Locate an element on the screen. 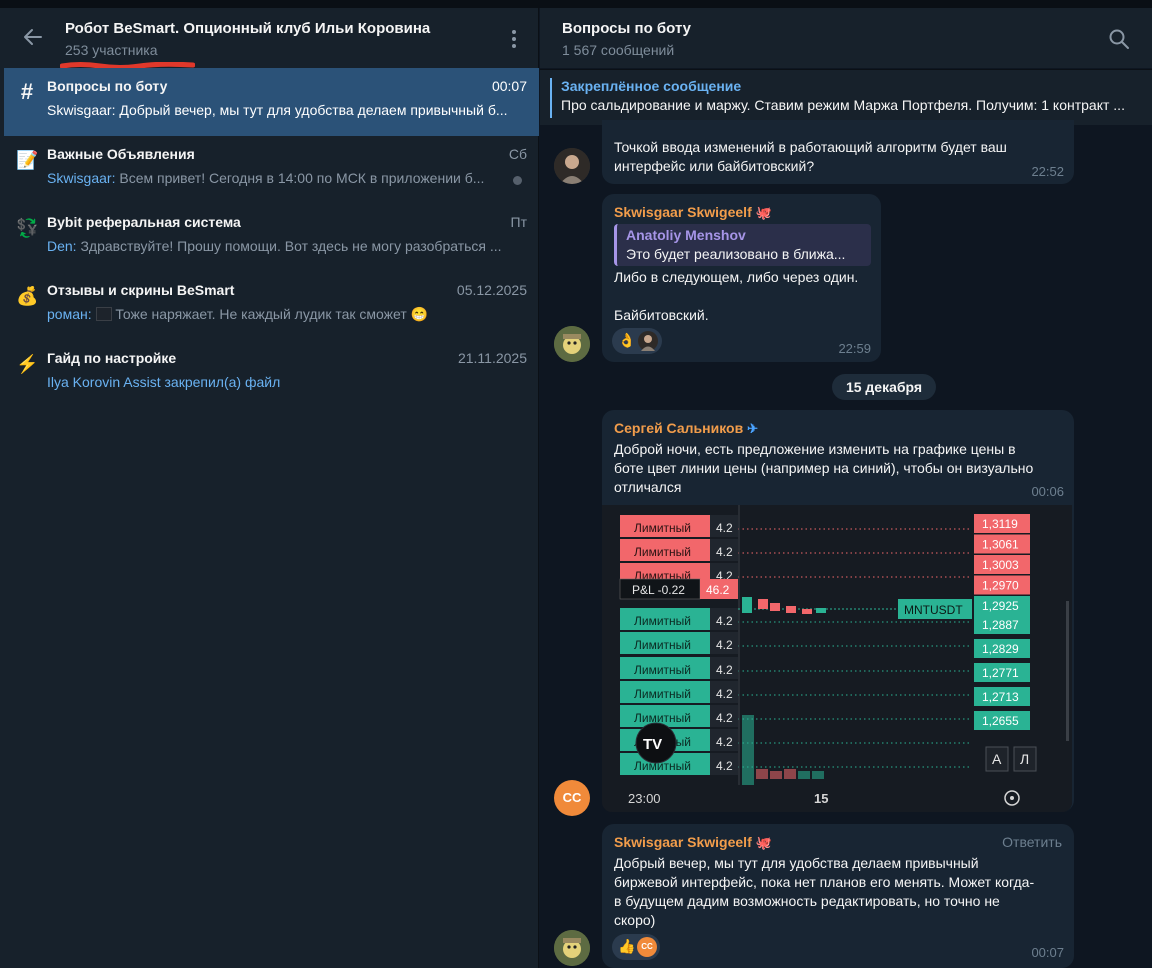 The height and width of the screenshot is (968, 1152). message-text: отличался is located at coordinates (648, 487).